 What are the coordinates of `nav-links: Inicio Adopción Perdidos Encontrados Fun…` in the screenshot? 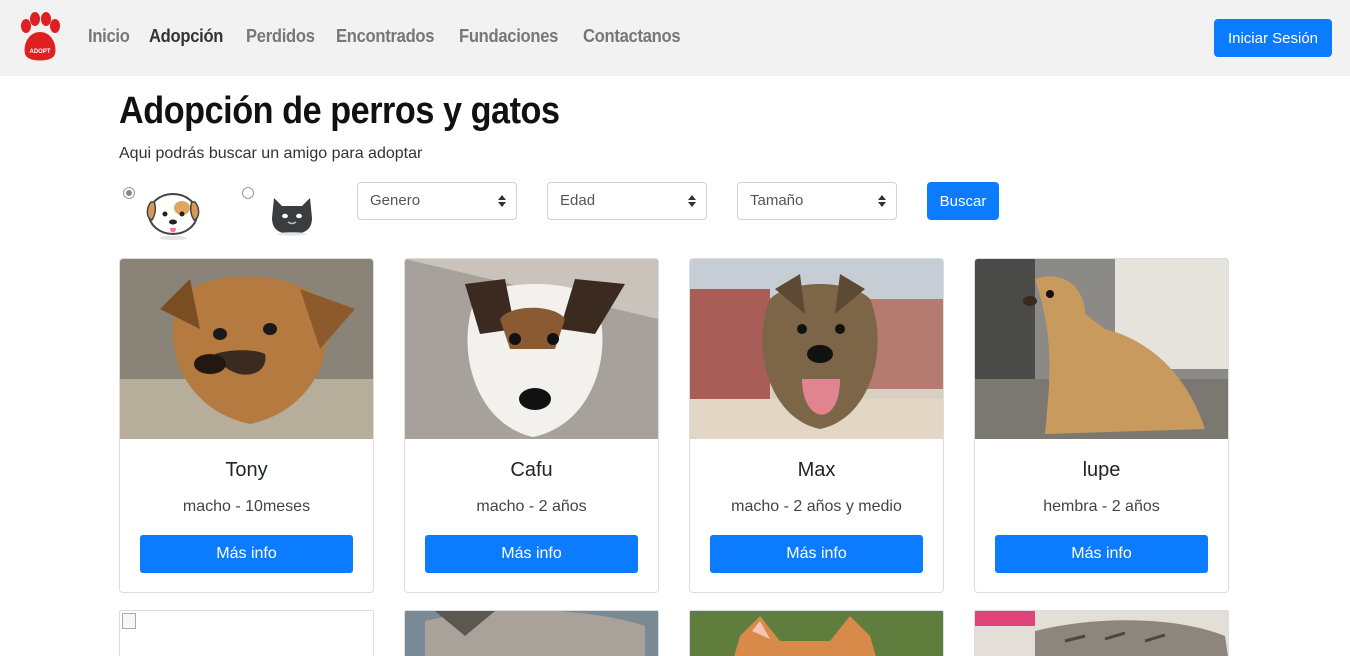 It's located at (396, 36).